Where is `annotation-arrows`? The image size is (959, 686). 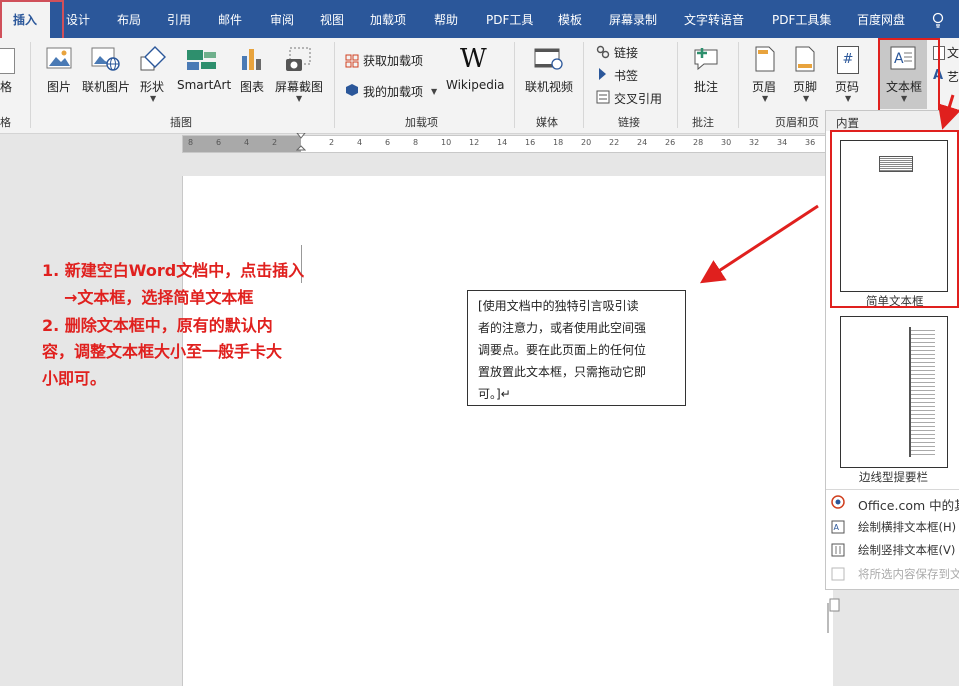
annotation-arrows is located at coordinates (829, 189).